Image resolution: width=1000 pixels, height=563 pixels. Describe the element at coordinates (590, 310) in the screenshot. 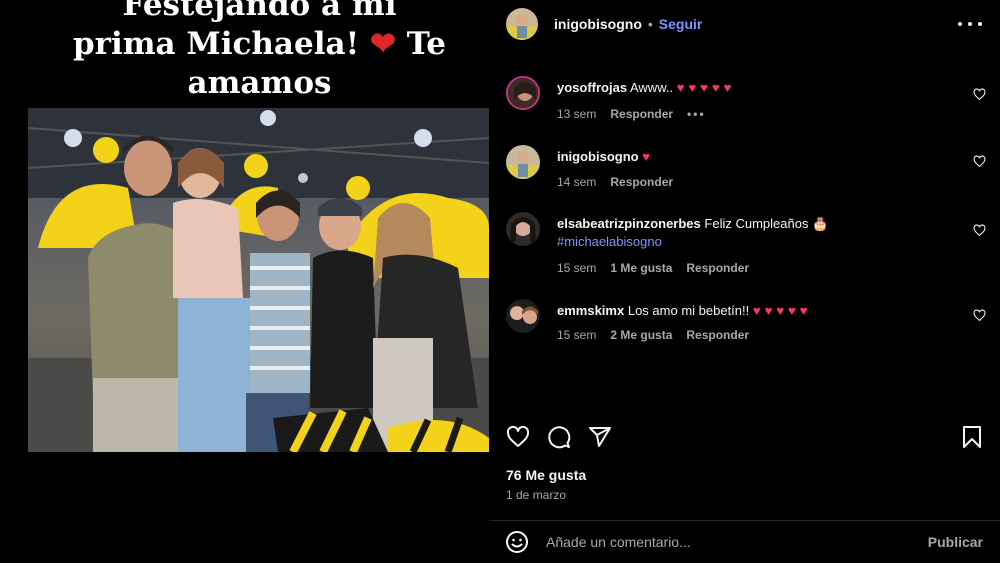

I see `comment-username: emmskimx` at that location.